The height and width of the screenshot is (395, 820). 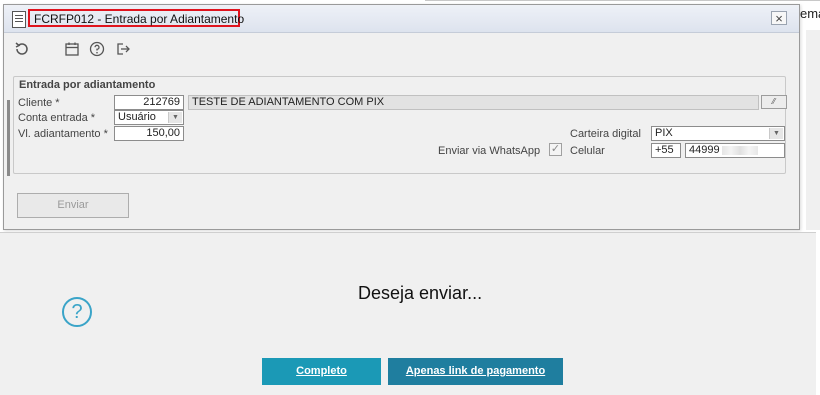 I want to click on carteira-digital-label: Carteira digital, so click(x=605, y=134).